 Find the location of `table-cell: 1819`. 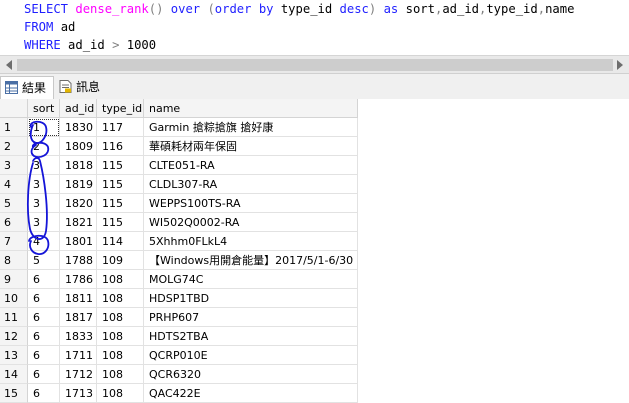

table-cell: 1819 is located at coordinates (78, 184).